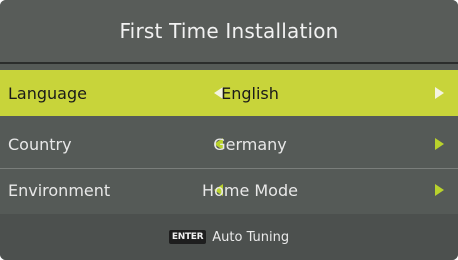 This screenshot has height=260, width=458. What do you see at coordinates (40, 144) in the screenshot?
I see `row-label-country: Country` at bounding box center [40, 144].